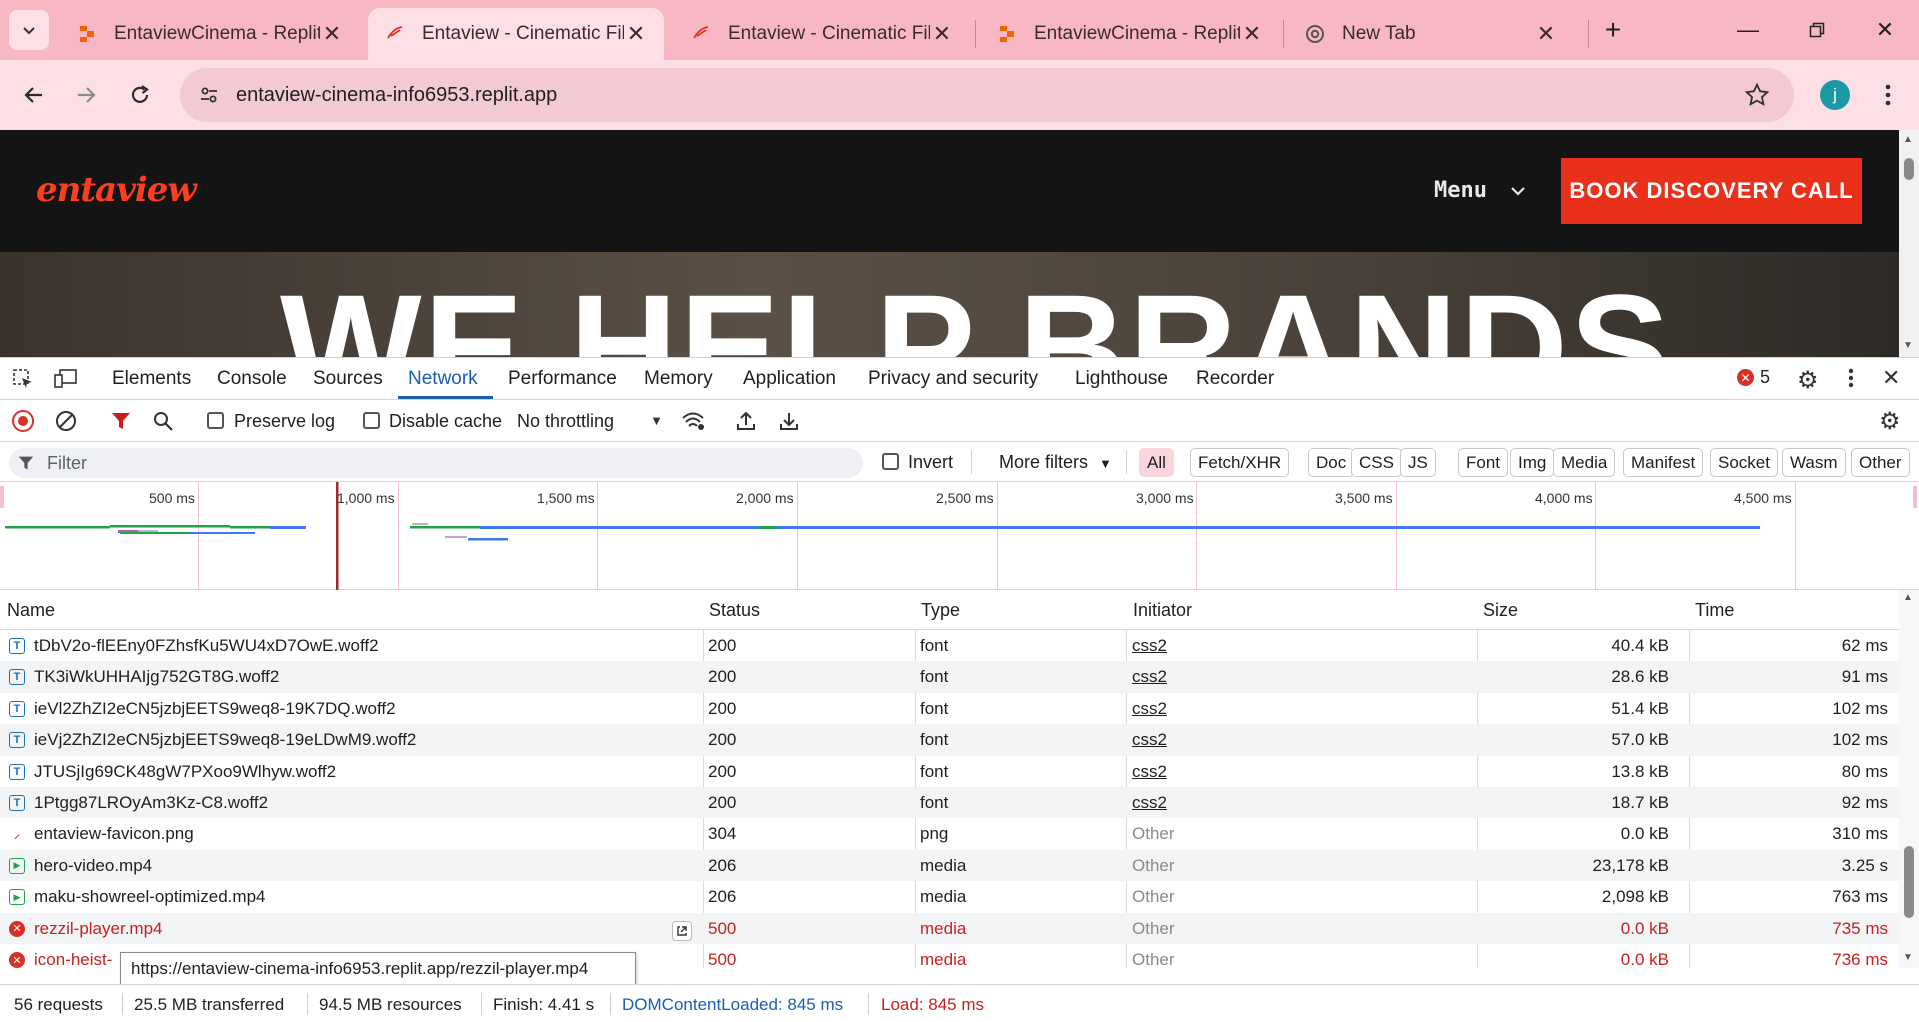  What do you see at coordinates (1055, 462) in the screenshot?
I see `more-filters-dropdown: More filters ▼` at bounding box center [1055, 462].